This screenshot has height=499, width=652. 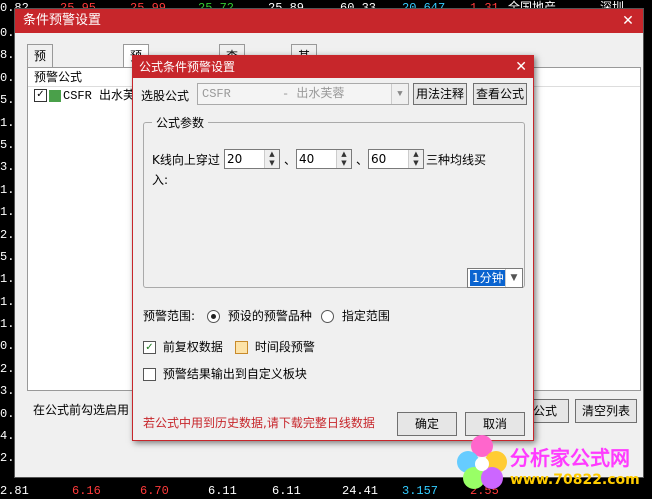 What do you see at coordinates (252, 159) in the screenshot?
I see `param-stepper-1: 20 ▲ ▼` at bounding box center [252, 159].